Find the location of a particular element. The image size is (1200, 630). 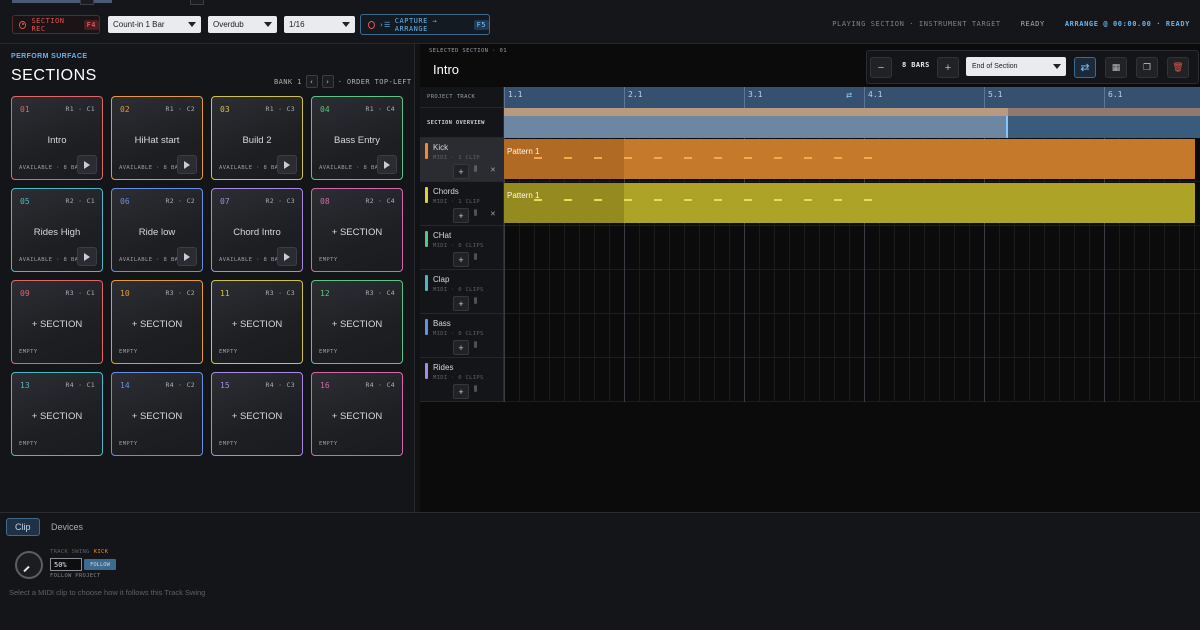

delete-section-button: 🗑 is located at coordinates (1178, 67).